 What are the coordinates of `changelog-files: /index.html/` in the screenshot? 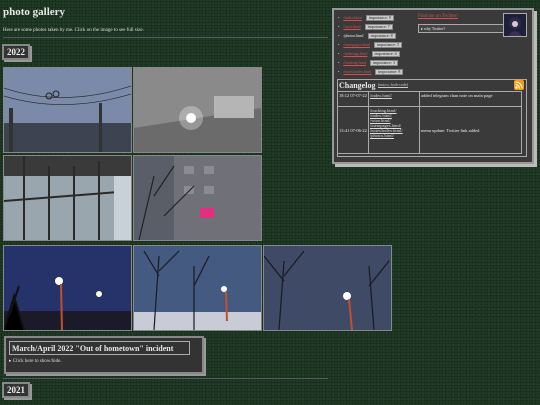 It's located at (394, 99).